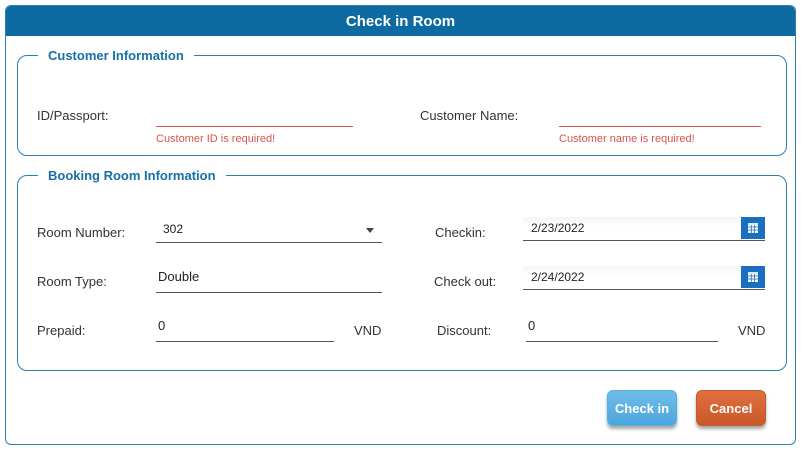  Describe the element at coordinates (81, 232) in the screenshot. I see `room-number-label: Room Number:` at that location.